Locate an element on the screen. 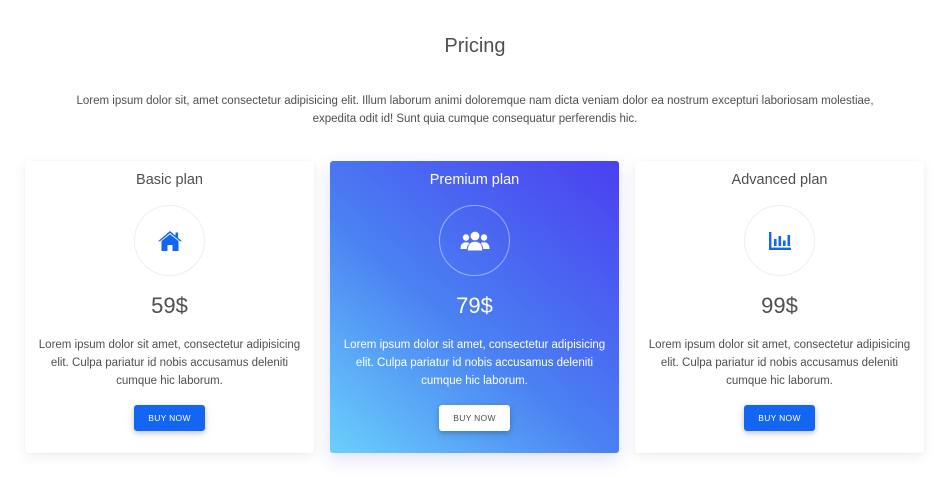 The image size is (950, 478). plan-price: 59$ is located at coordinates (169, 305).